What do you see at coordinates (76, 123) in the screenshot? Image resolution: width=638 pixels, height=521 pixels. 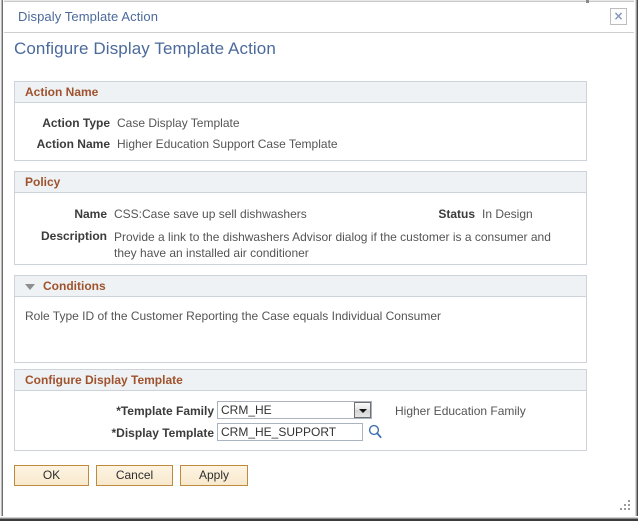 I see `action-type-label: Action Type` at bounding box center [76, 123].